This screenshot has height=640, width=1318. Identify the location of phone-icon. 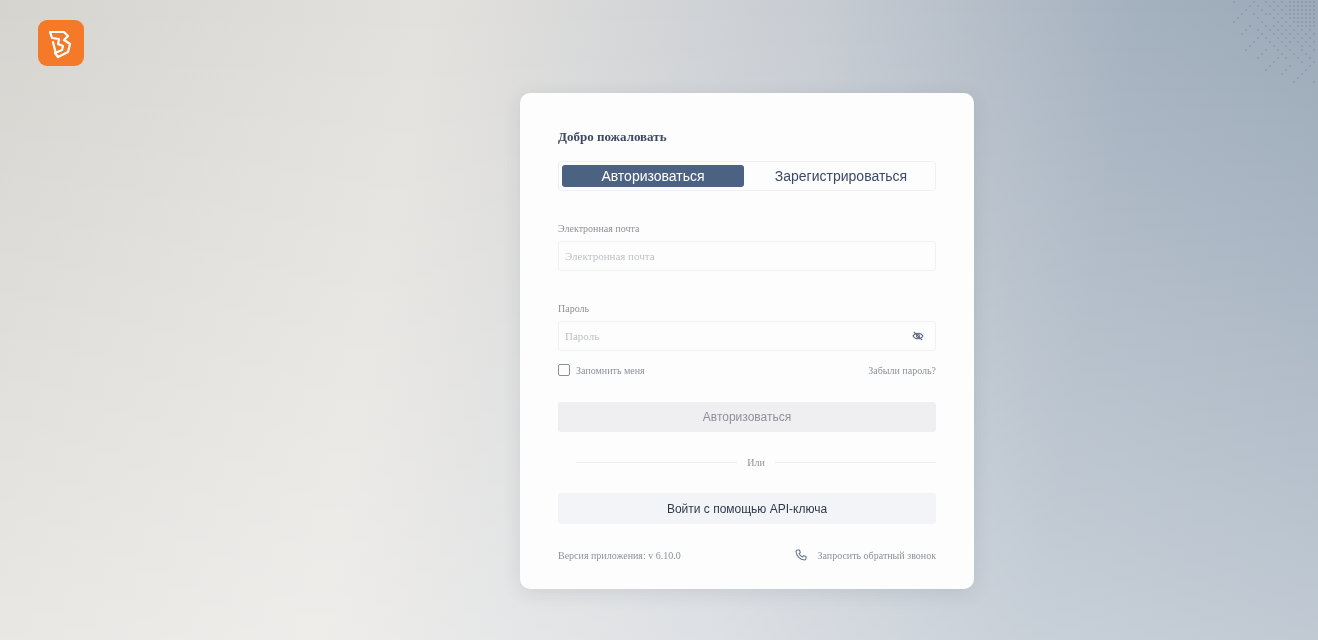
(801, 555).